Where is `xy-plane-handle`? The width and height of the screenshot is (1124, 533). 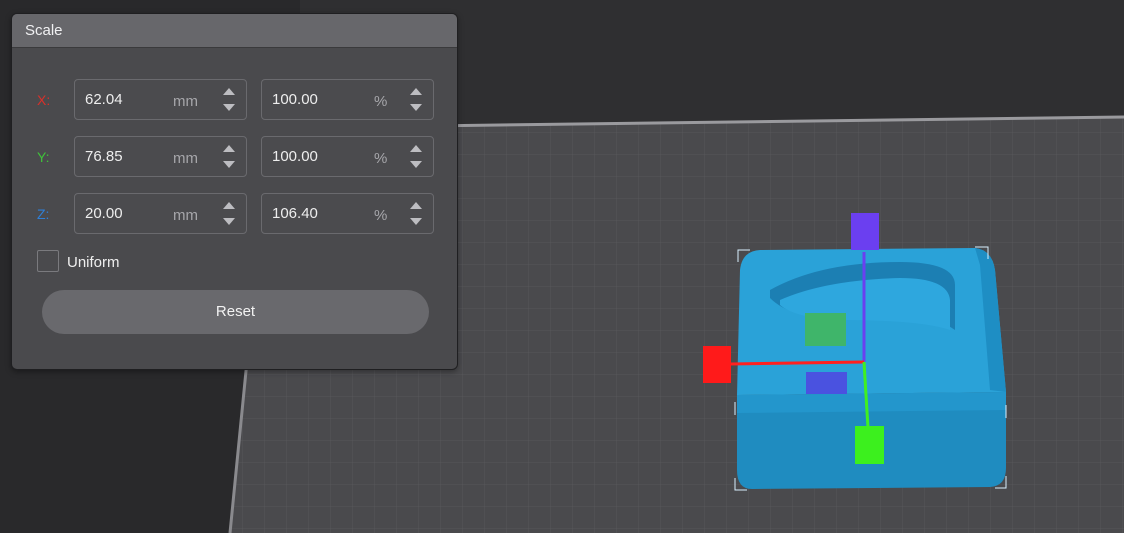 xy-plane-handle is located at coordinates (825, 329).